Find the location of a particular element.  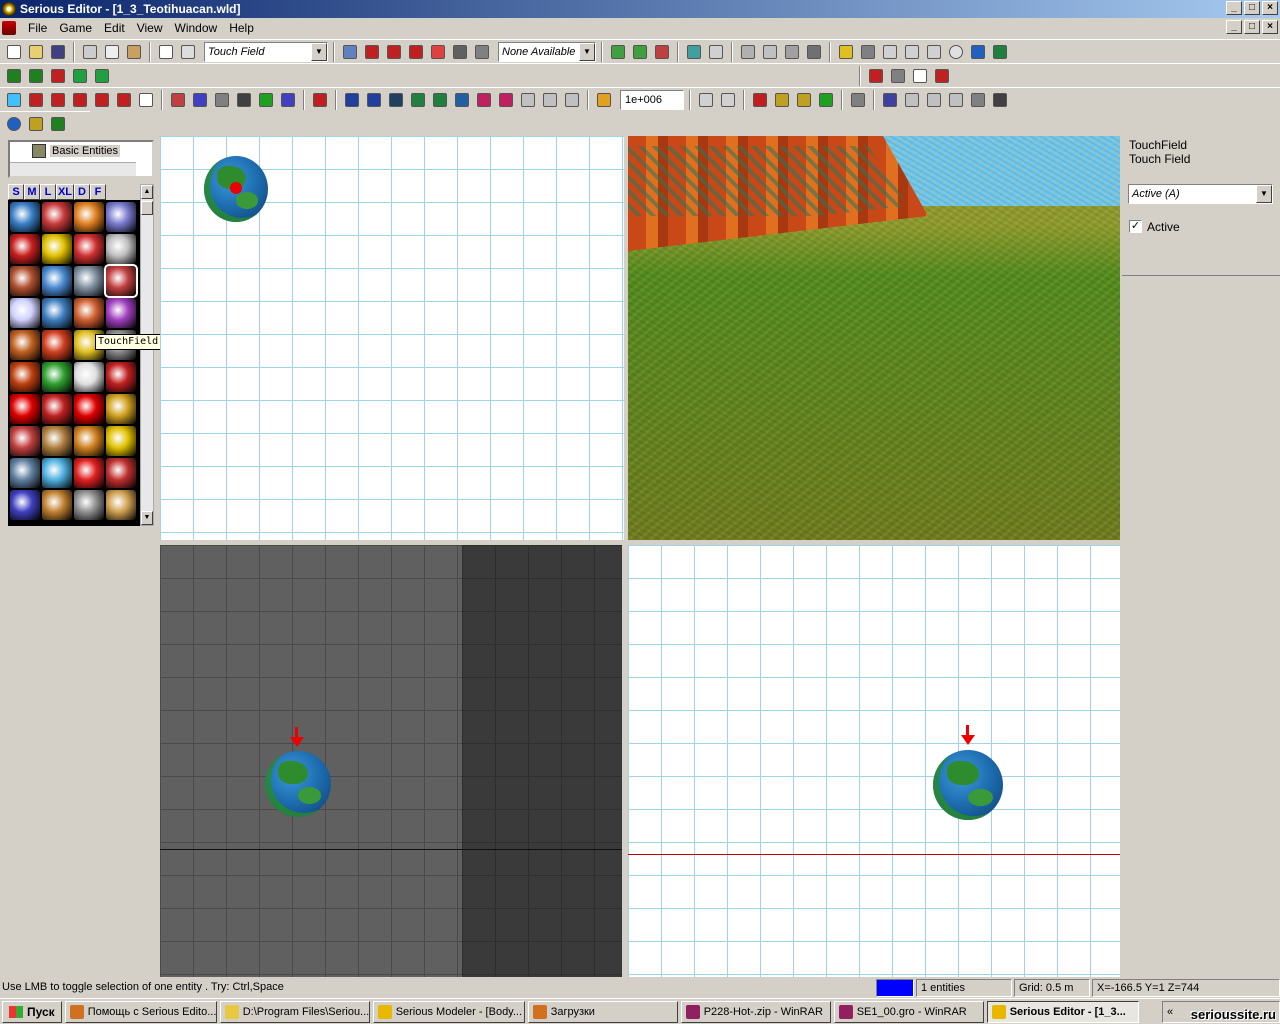

camera-icon is located at coordinates (244, 100).